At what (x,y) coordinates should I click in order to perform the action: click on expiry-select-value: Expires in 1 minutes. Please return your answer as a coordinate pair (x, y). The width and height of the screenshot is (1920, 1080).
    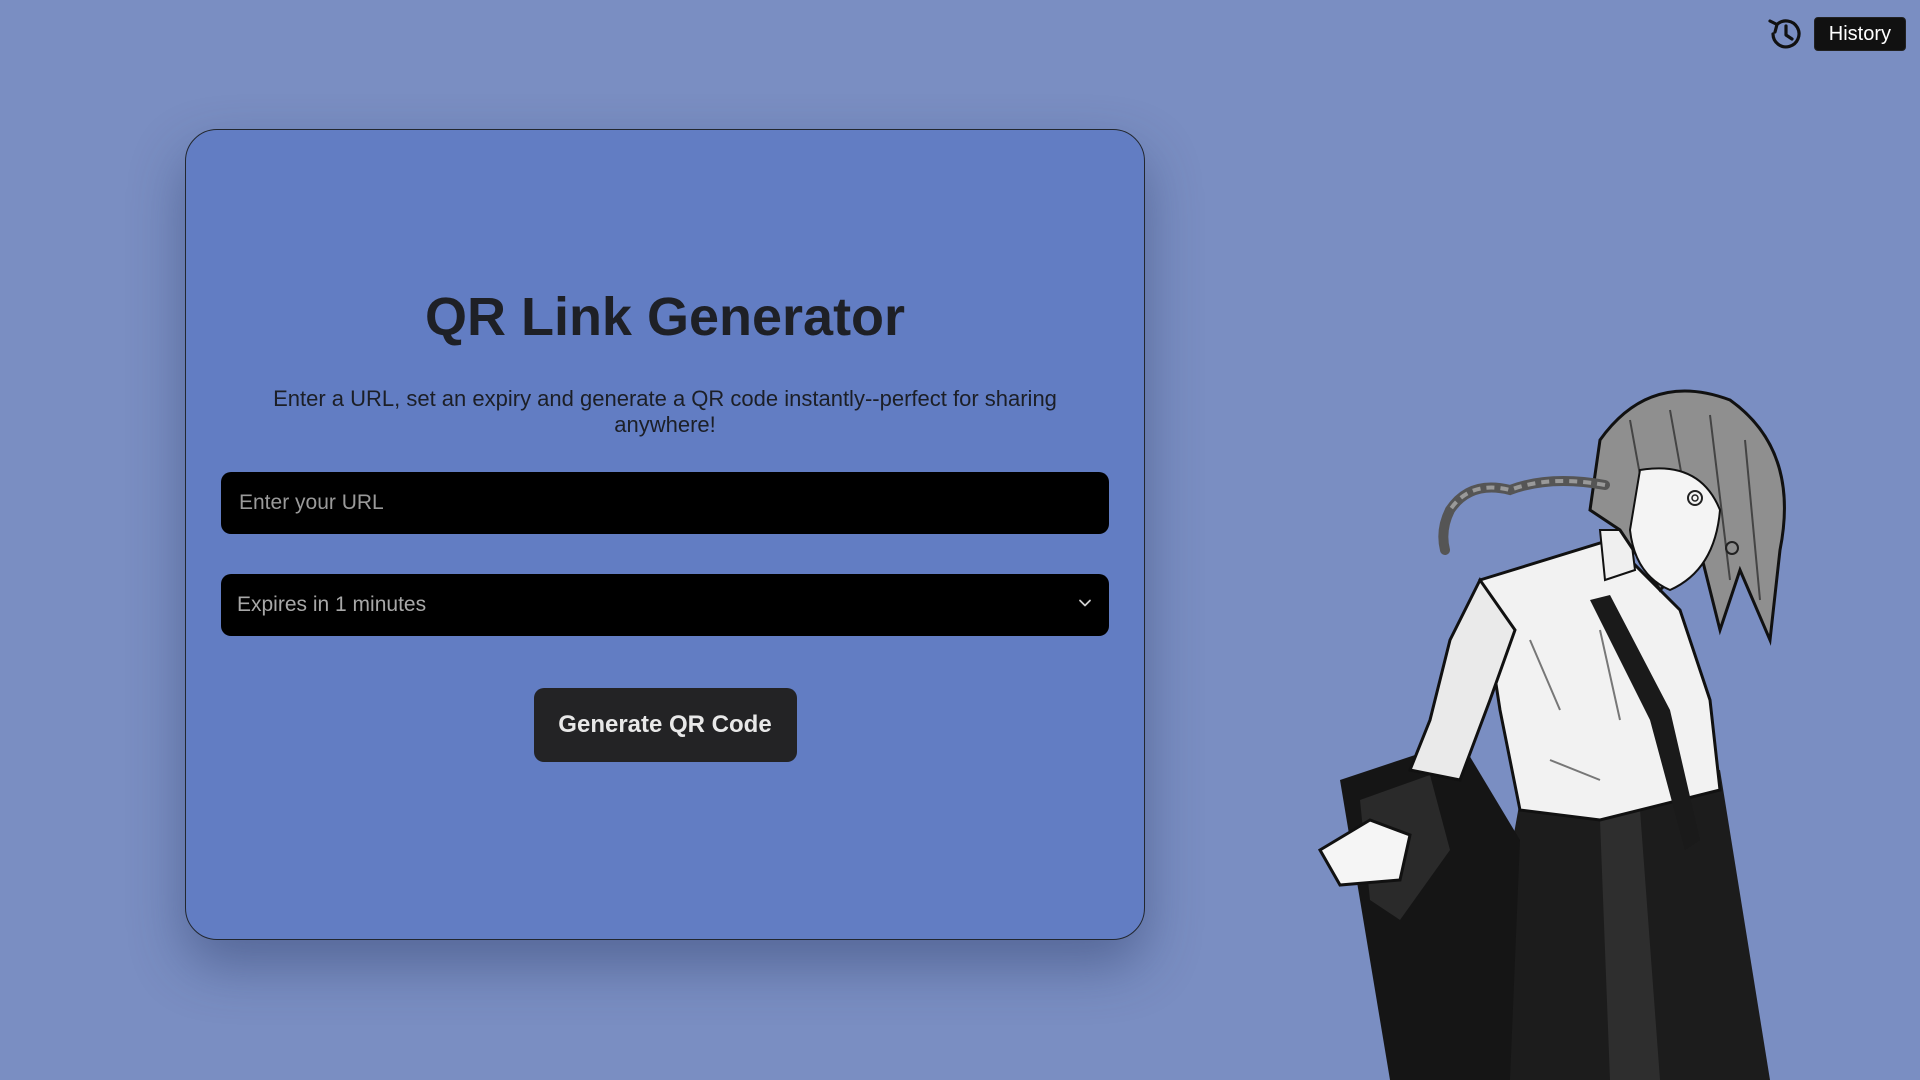
    Looking at the image, I should click on (332, 604).